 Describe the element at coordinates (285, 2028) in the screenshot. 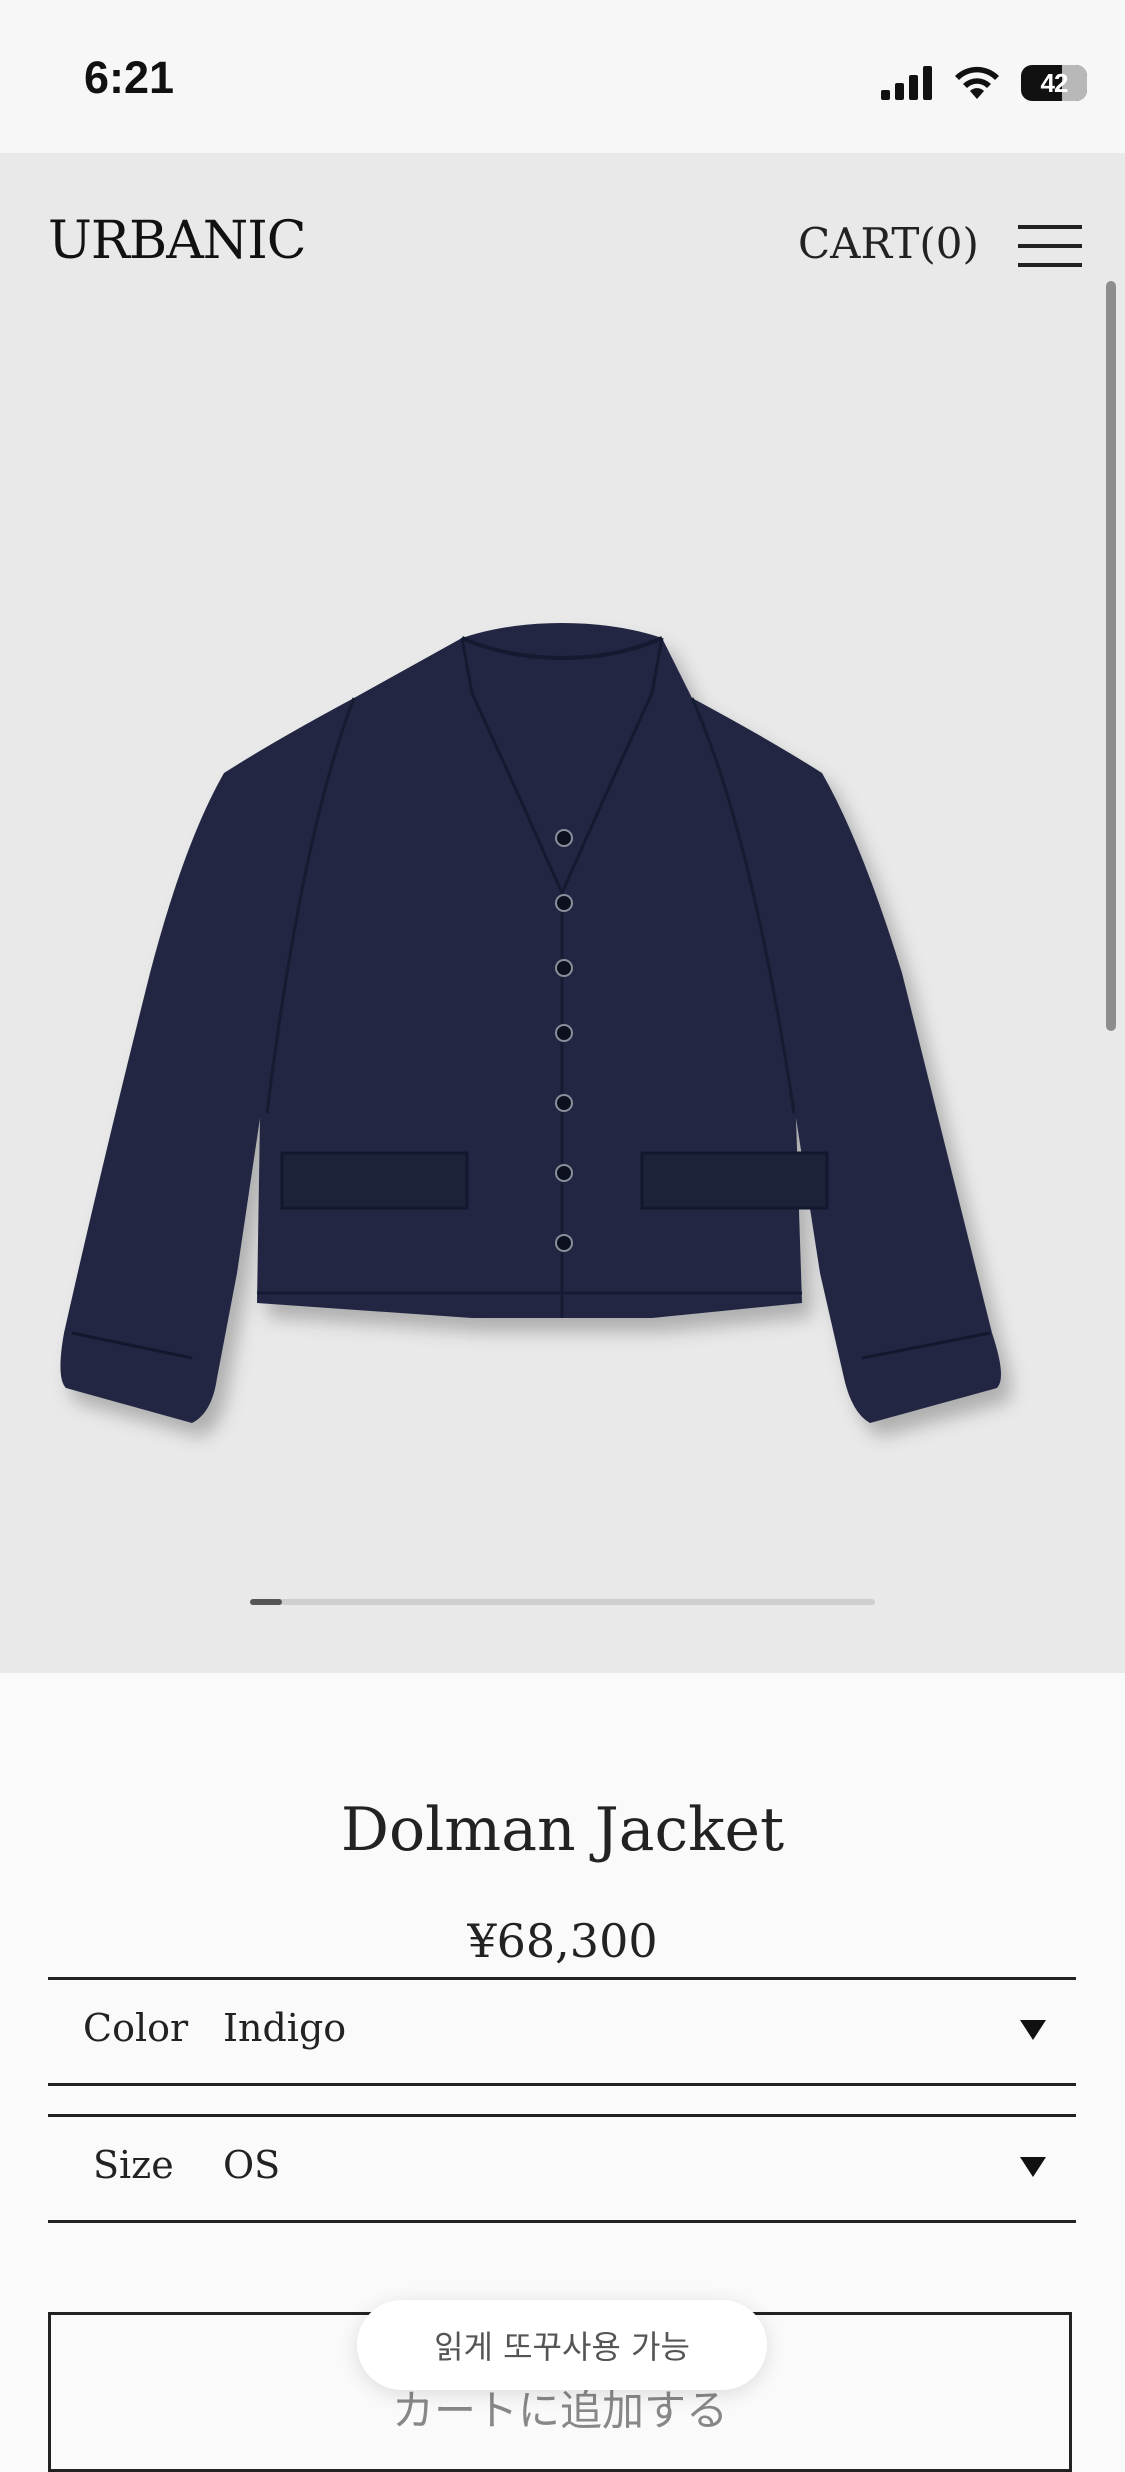

I see `color-value: Indigo` at that location.